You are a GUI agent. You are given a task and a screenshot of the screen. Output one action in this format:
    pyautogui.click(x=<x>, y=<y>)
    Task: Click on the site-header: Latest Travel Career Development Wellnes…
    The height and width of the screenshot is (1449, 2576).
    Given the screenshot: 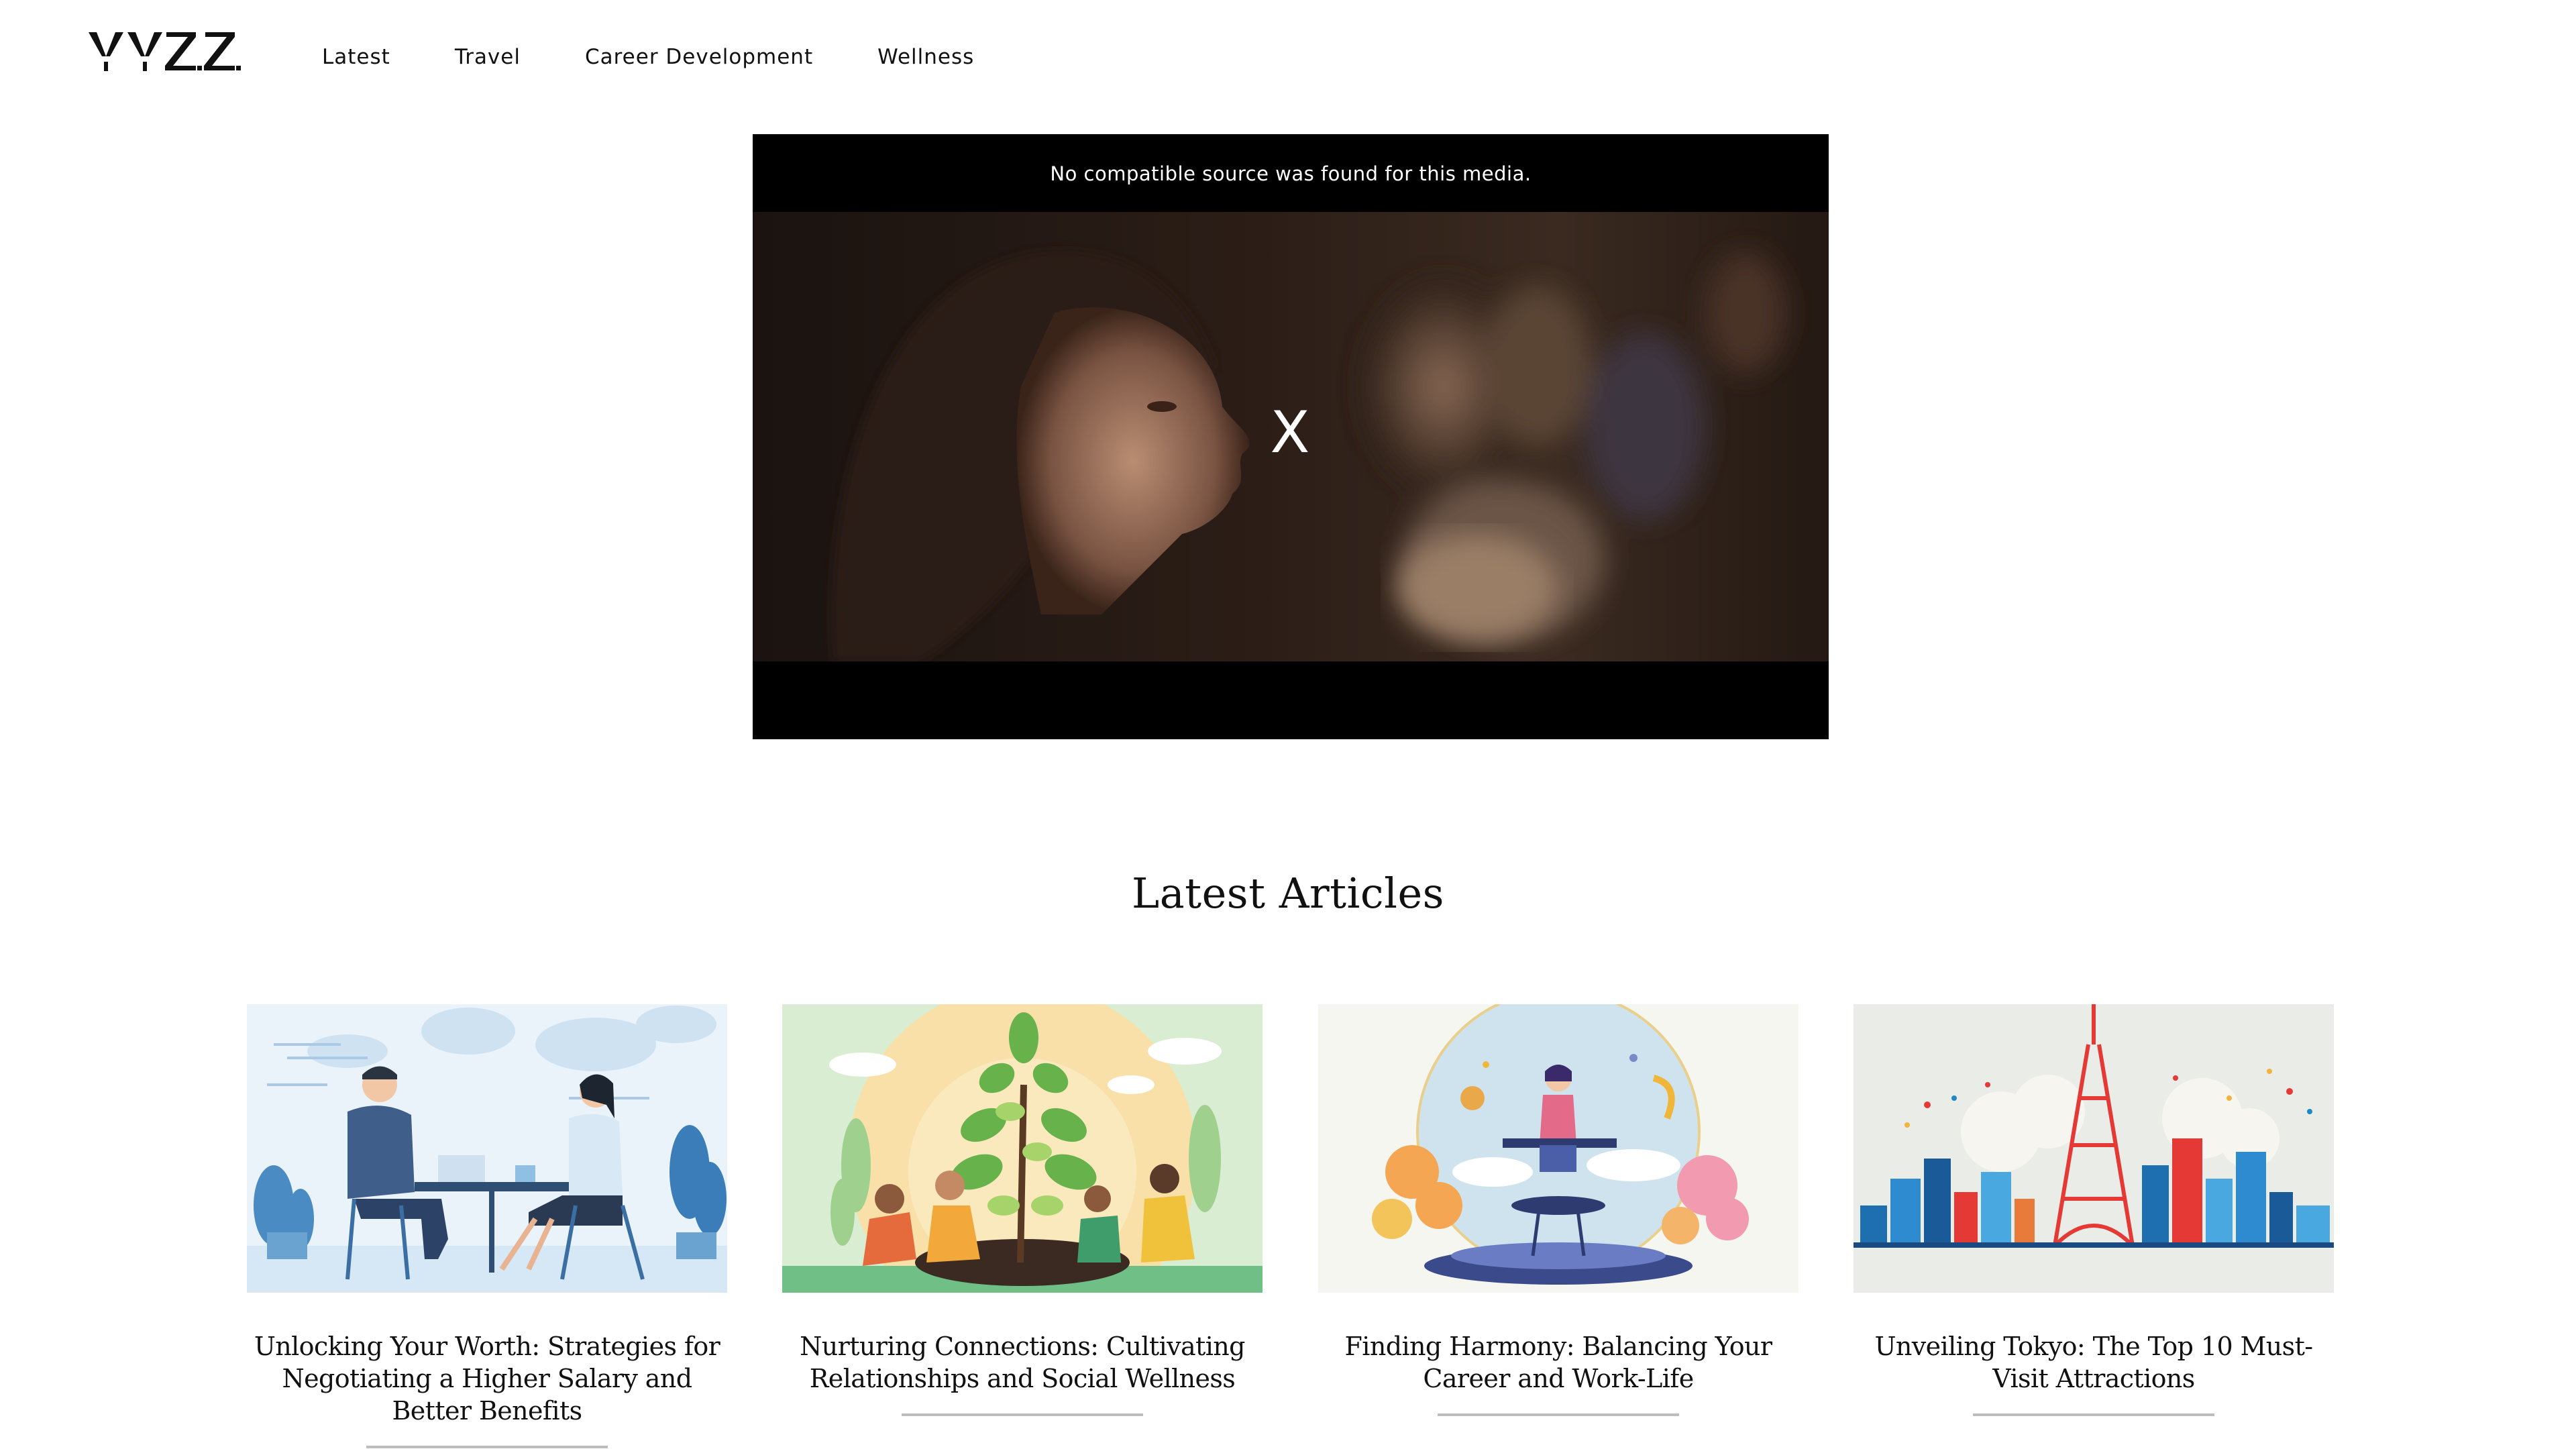 What is the action you would take?
    pyautogui.click(x=1288, y=57)
    